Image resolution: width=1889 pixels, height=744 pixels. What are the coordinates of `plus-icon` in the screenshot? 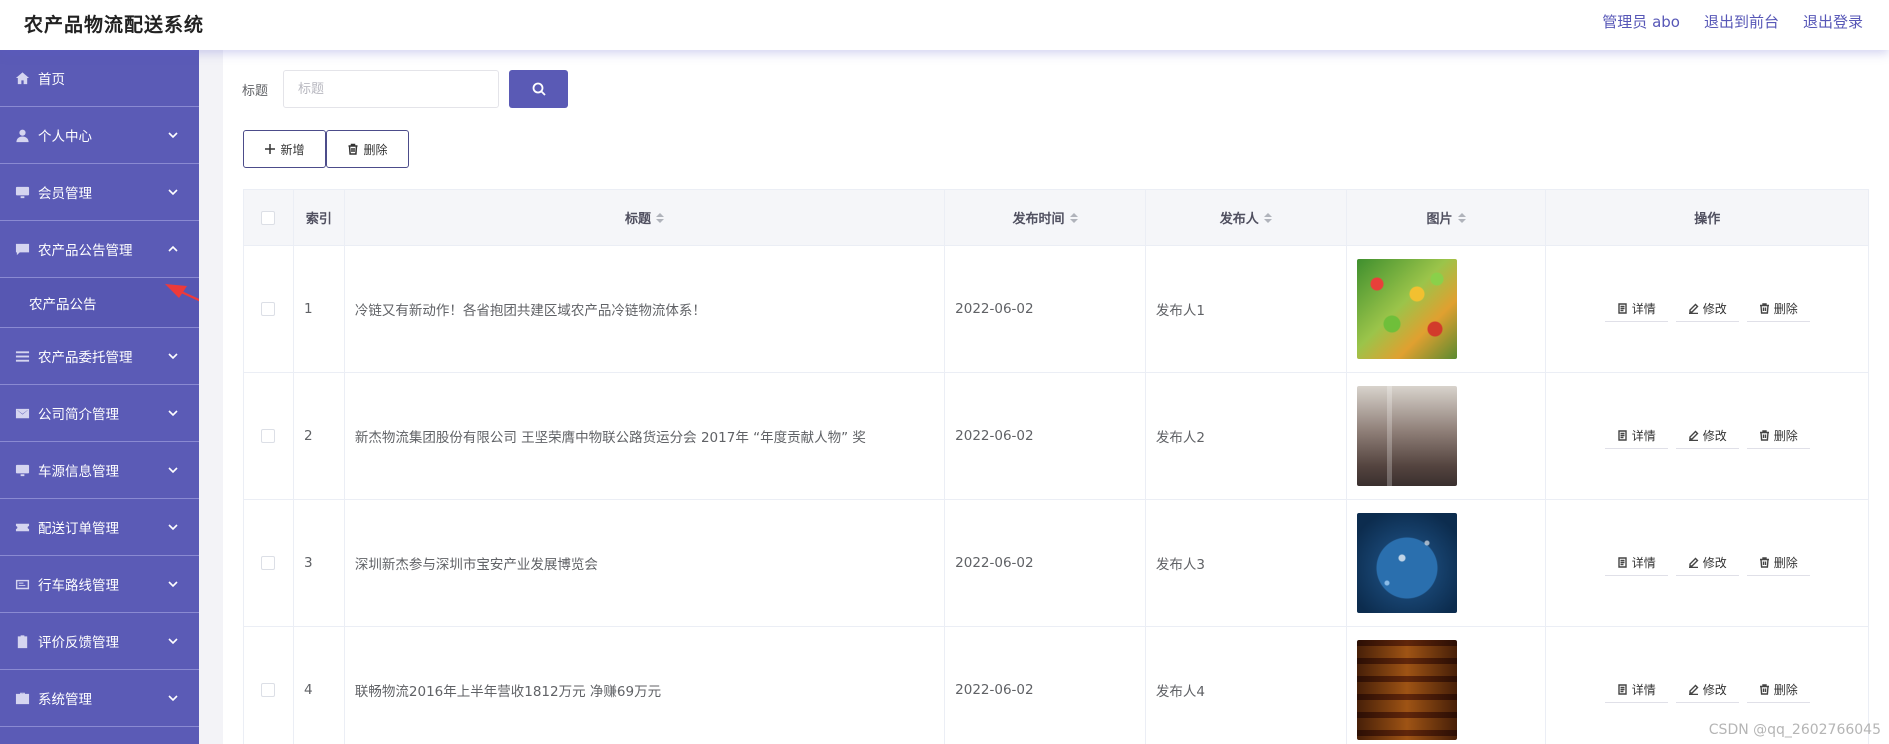 It's located at (270, 149).